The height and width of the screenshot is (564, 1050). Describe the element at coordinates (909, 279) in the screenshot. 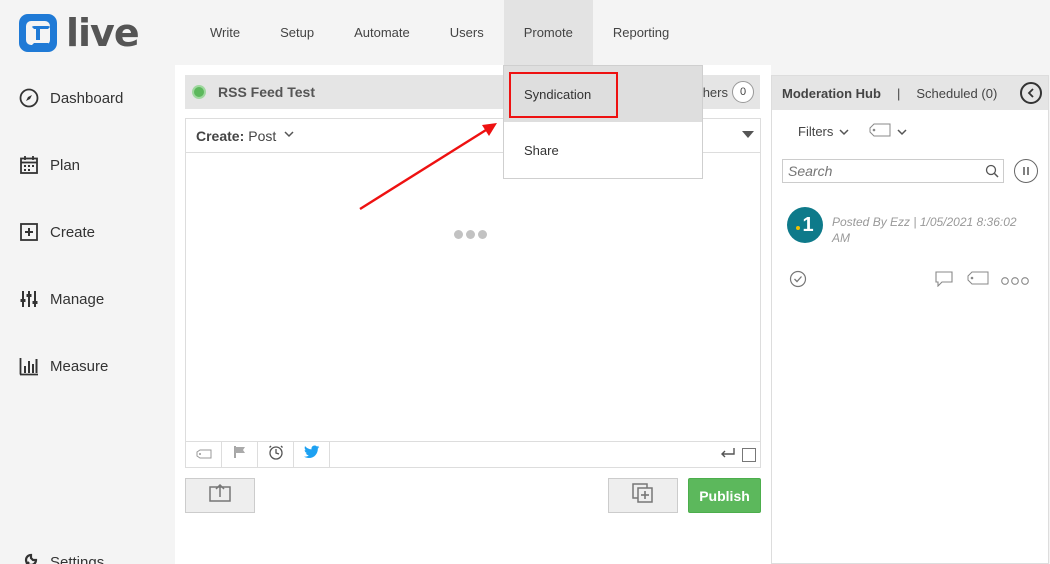

I see `post-actions` at that location.